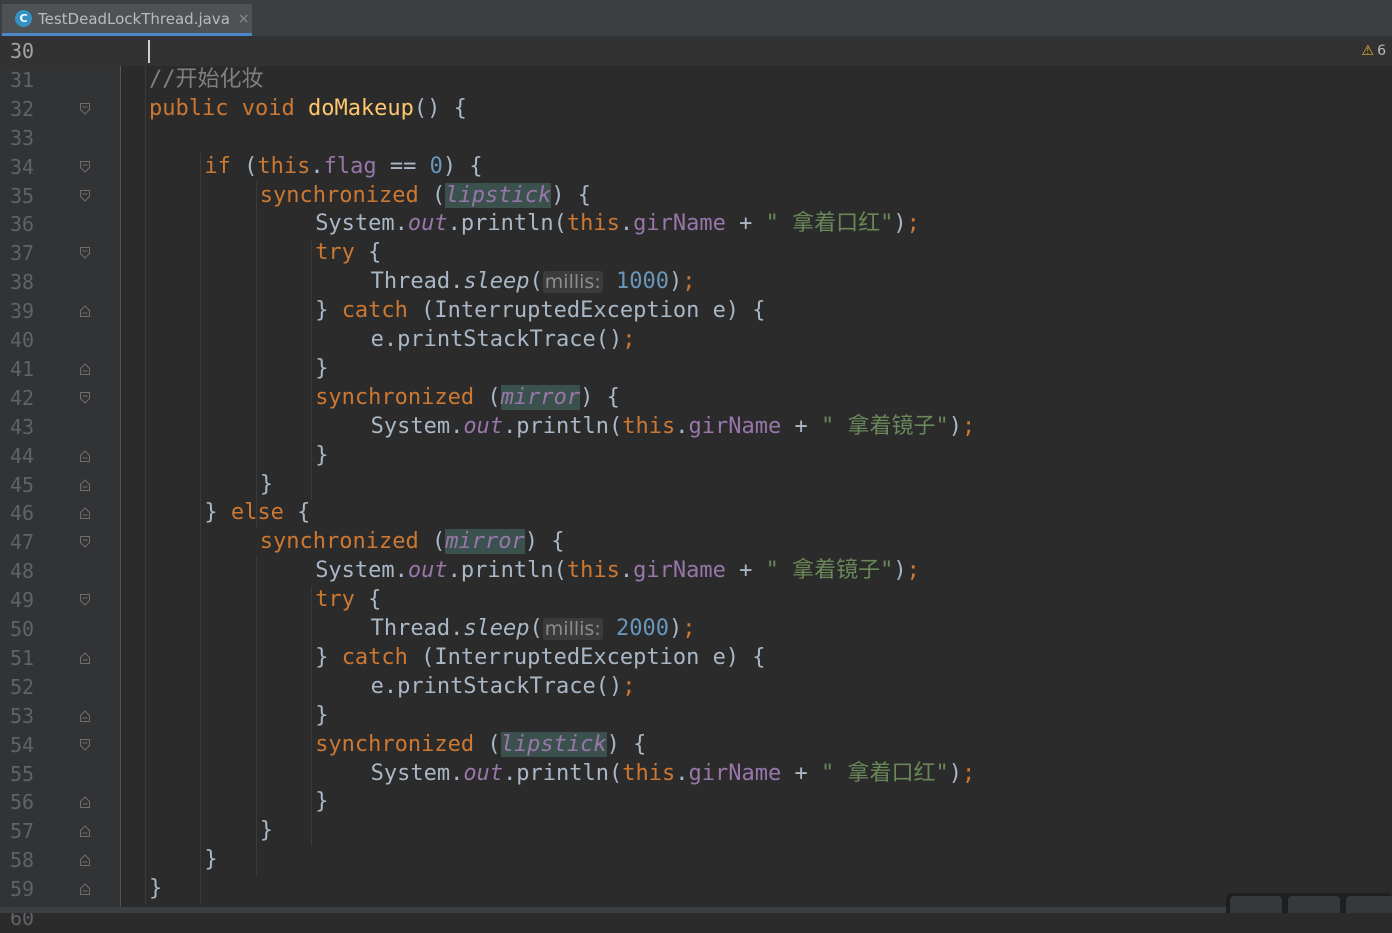 This screenshot has width=1392, height=933. Describe the element at coordinates (696, 138) in the screenshot. I see `code-line: 33` at that location.